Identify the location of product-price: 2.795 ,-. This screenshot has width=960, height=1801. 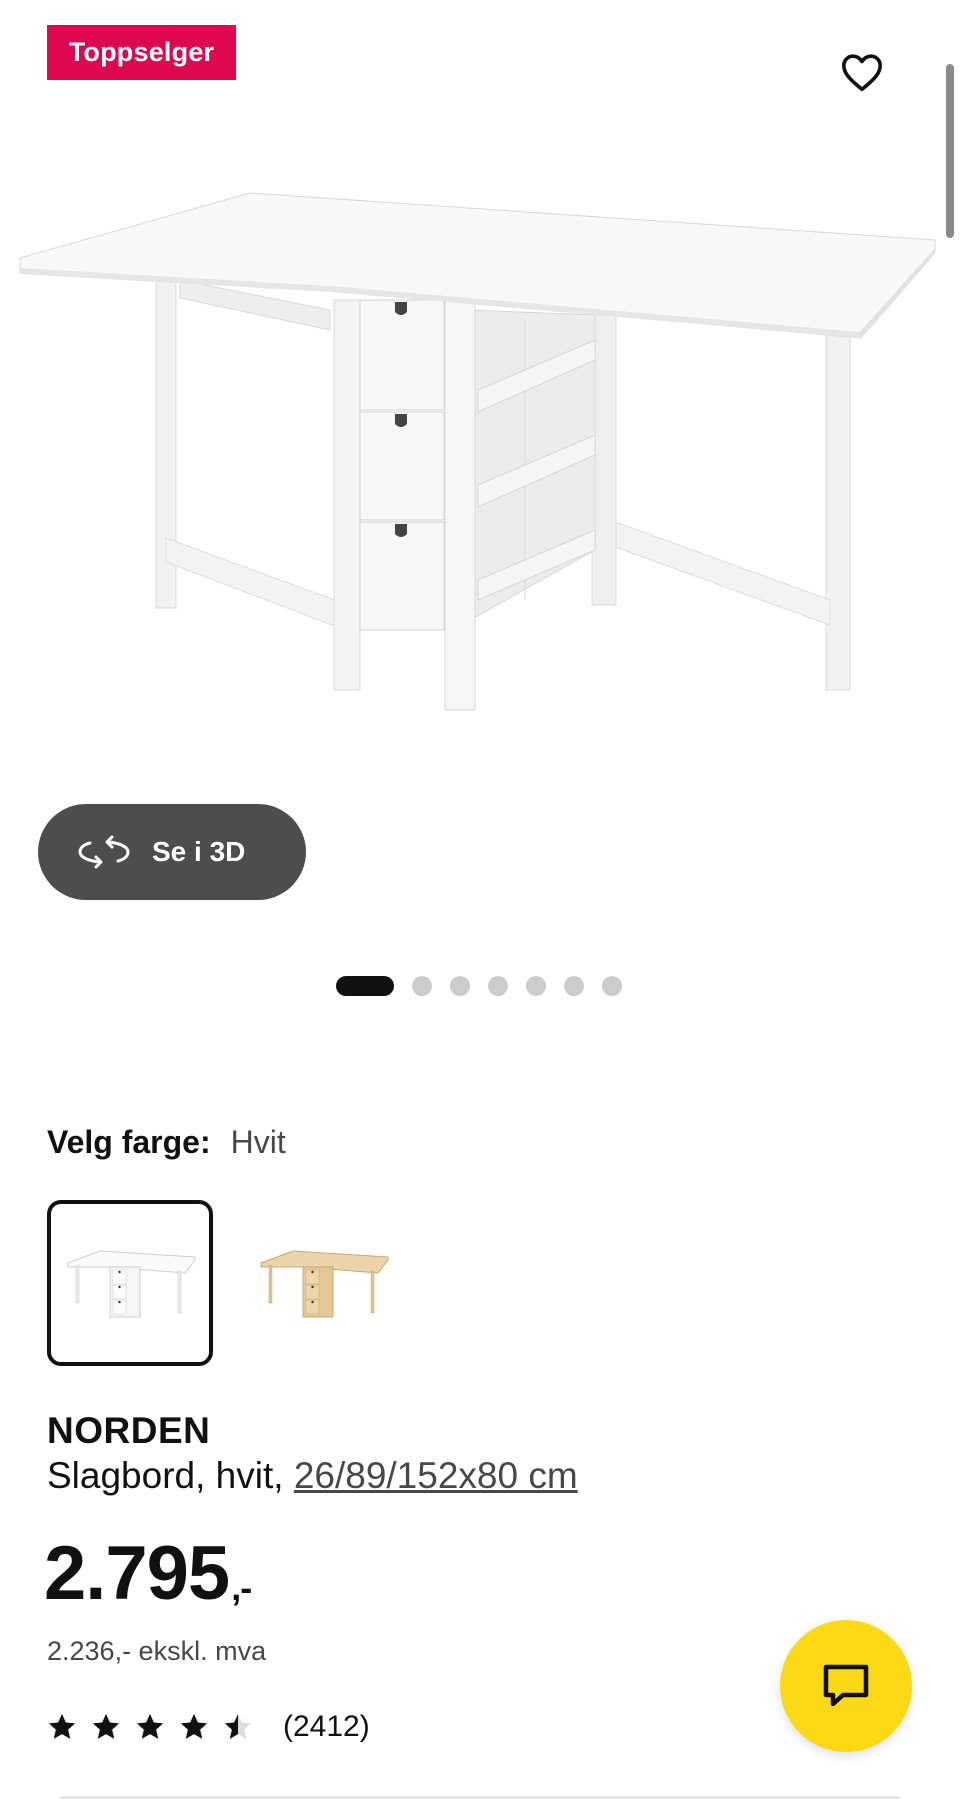
(148, 1573).